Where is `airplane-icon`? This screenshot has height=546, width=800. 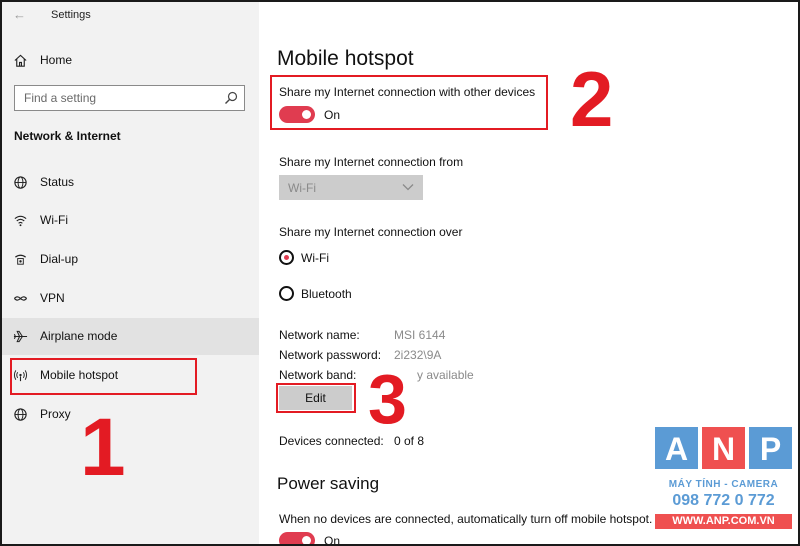
airplane-icon is located at coordinates (20, 336).